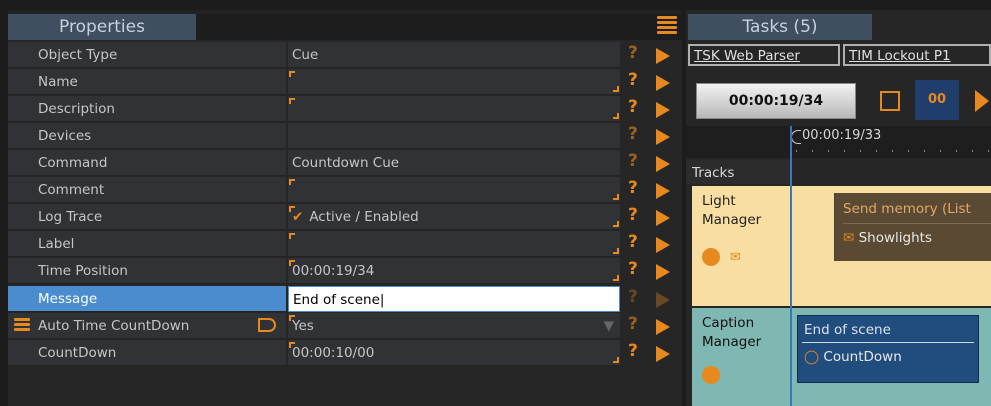 The image size is (991, 406). Describe the element at coordinates (732, 210) in the screenshot. I see `track-name: Light Manager` at that location.